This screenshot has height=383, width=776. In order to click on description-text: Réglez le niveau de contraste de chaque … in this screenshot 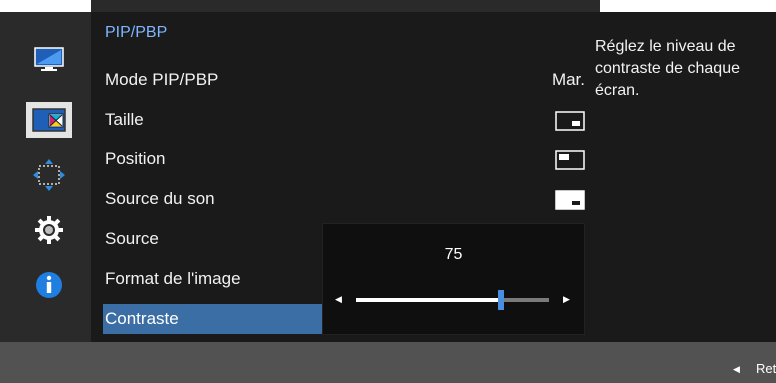, I will do `click(667, 68)`.